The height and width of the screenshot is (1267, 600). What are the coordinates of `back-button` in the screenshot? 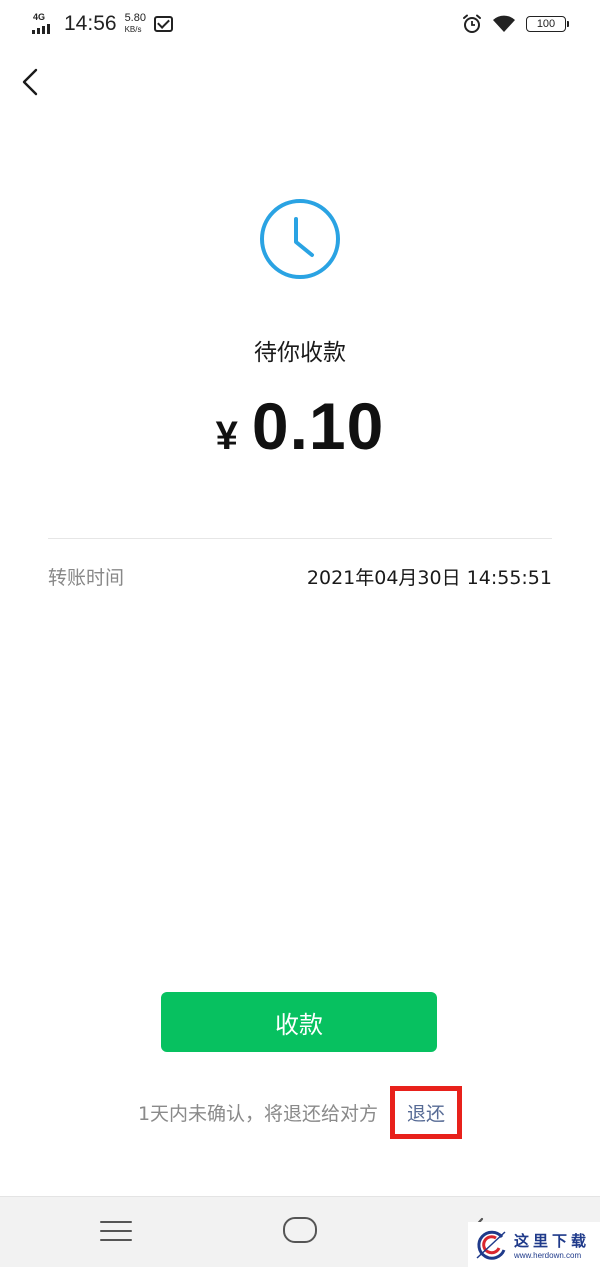 It's located at (32, 82).